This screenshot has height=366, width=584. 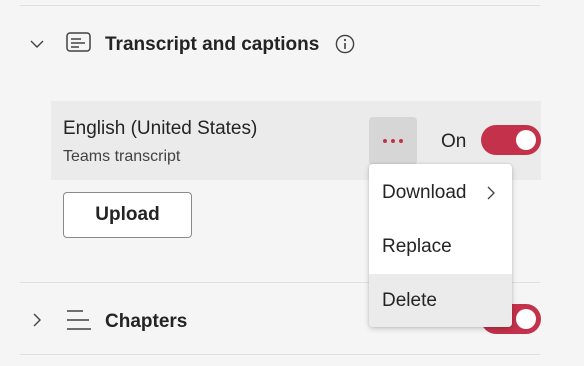 What do you see at coordinates (122, 156) in the screenshot?
I see `transcript-source: Teams transcript` at bounding box center [122, 156].